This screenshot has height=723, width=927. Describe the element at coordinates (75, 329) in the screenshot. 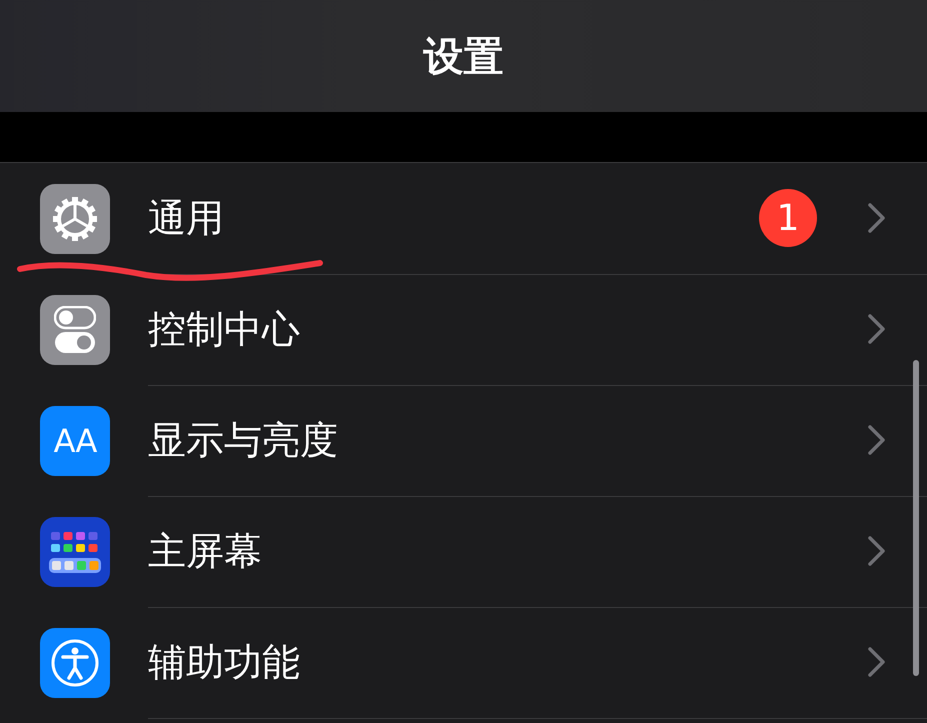

I see `toggles-icon` at that location.